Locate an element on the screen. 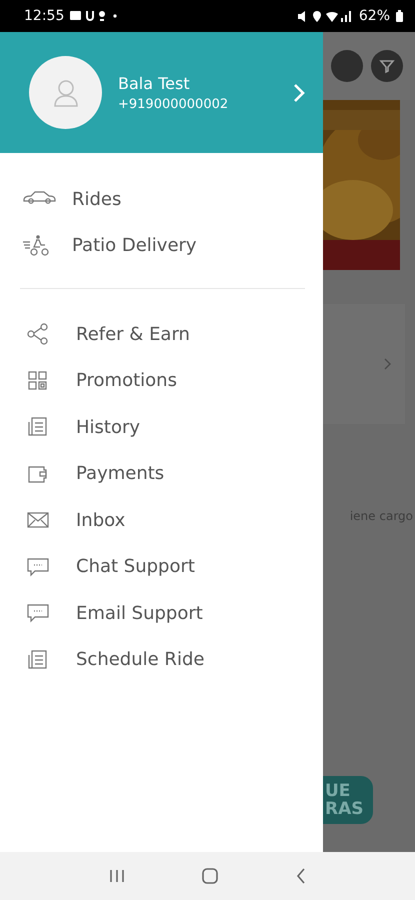 This screenshot has width=415, height=900. menu-item: Schedule Ride is located at coordinates (165, 659).